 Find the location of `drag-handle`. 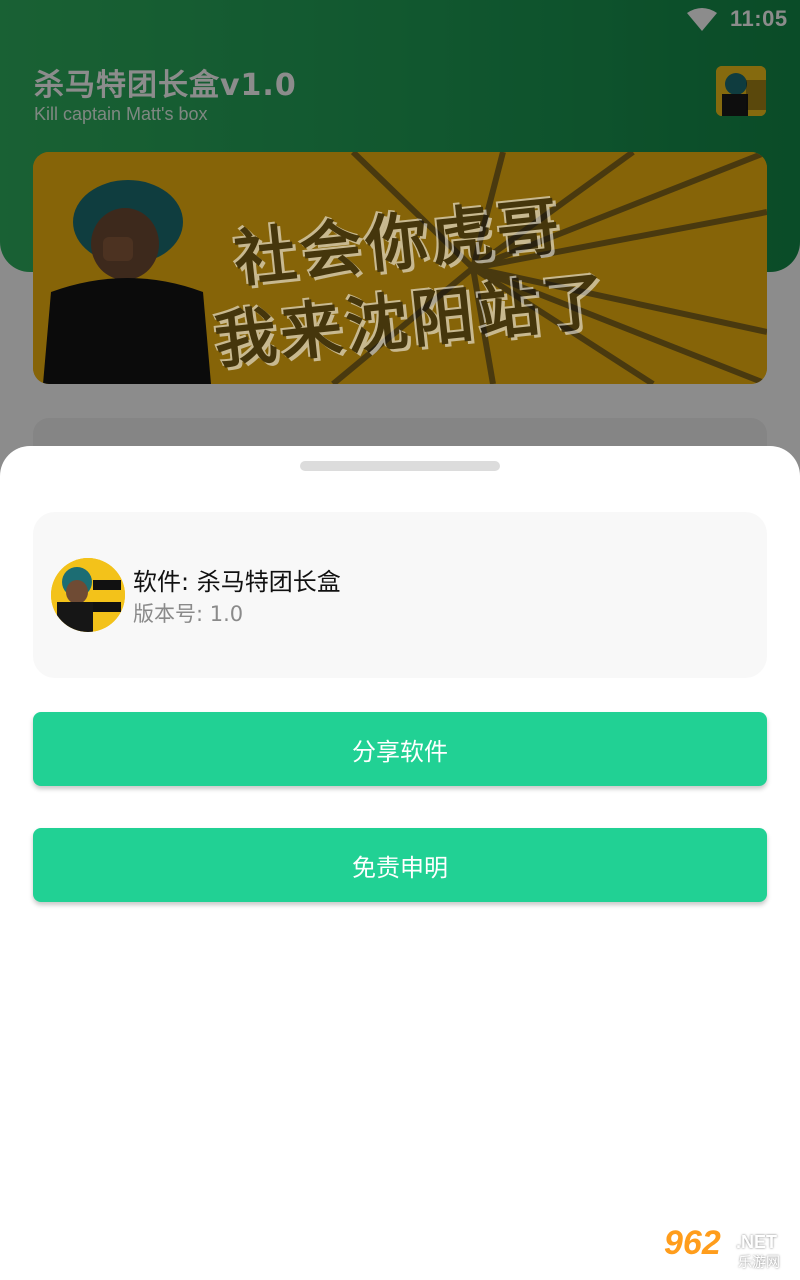

drag-handle is located at coordinates (400, 466).